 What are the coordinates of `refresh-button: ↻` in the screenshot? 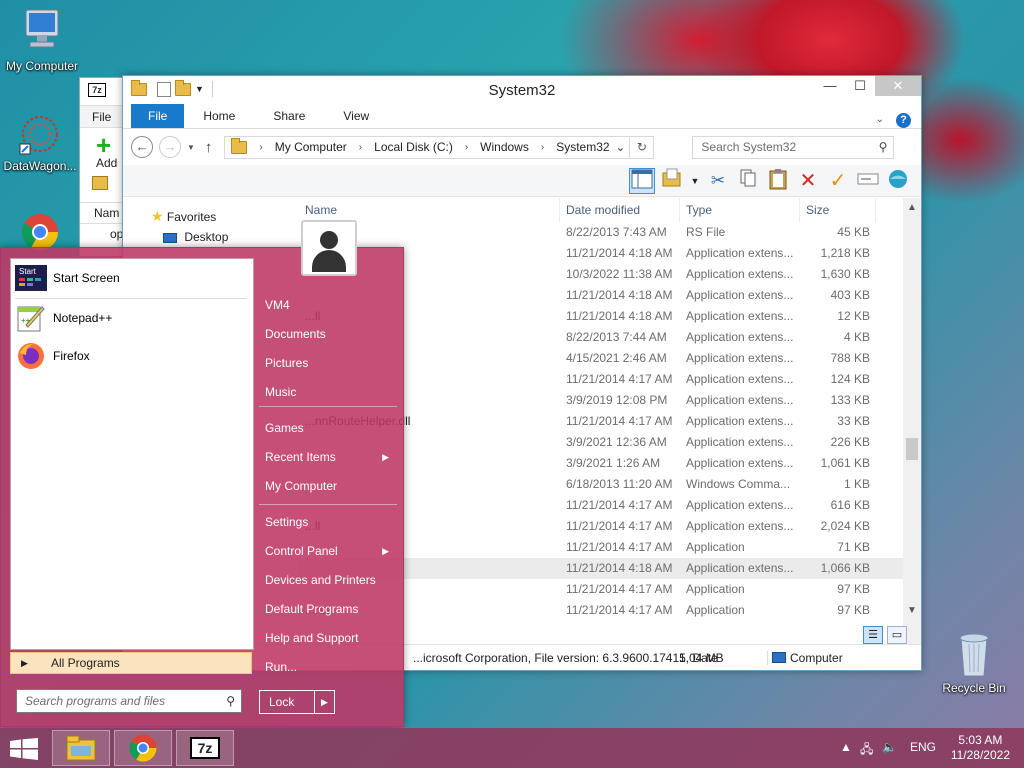 It's located at (641, 147).